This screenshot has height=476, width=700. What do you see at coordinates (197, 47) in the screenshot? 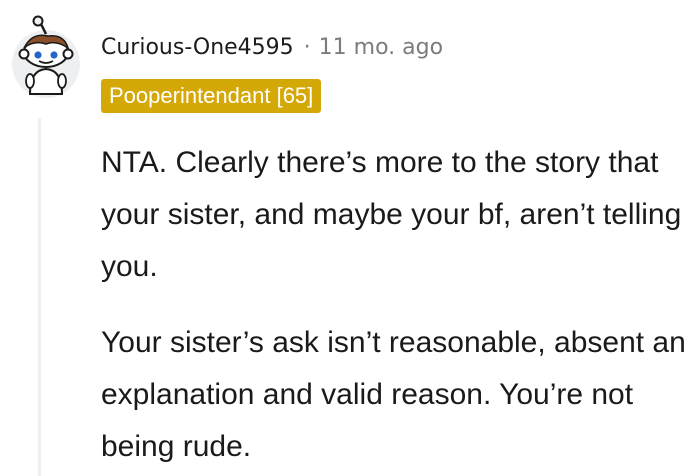
I see `author-username: Curious-One4595` at bounding box center [197, 47].